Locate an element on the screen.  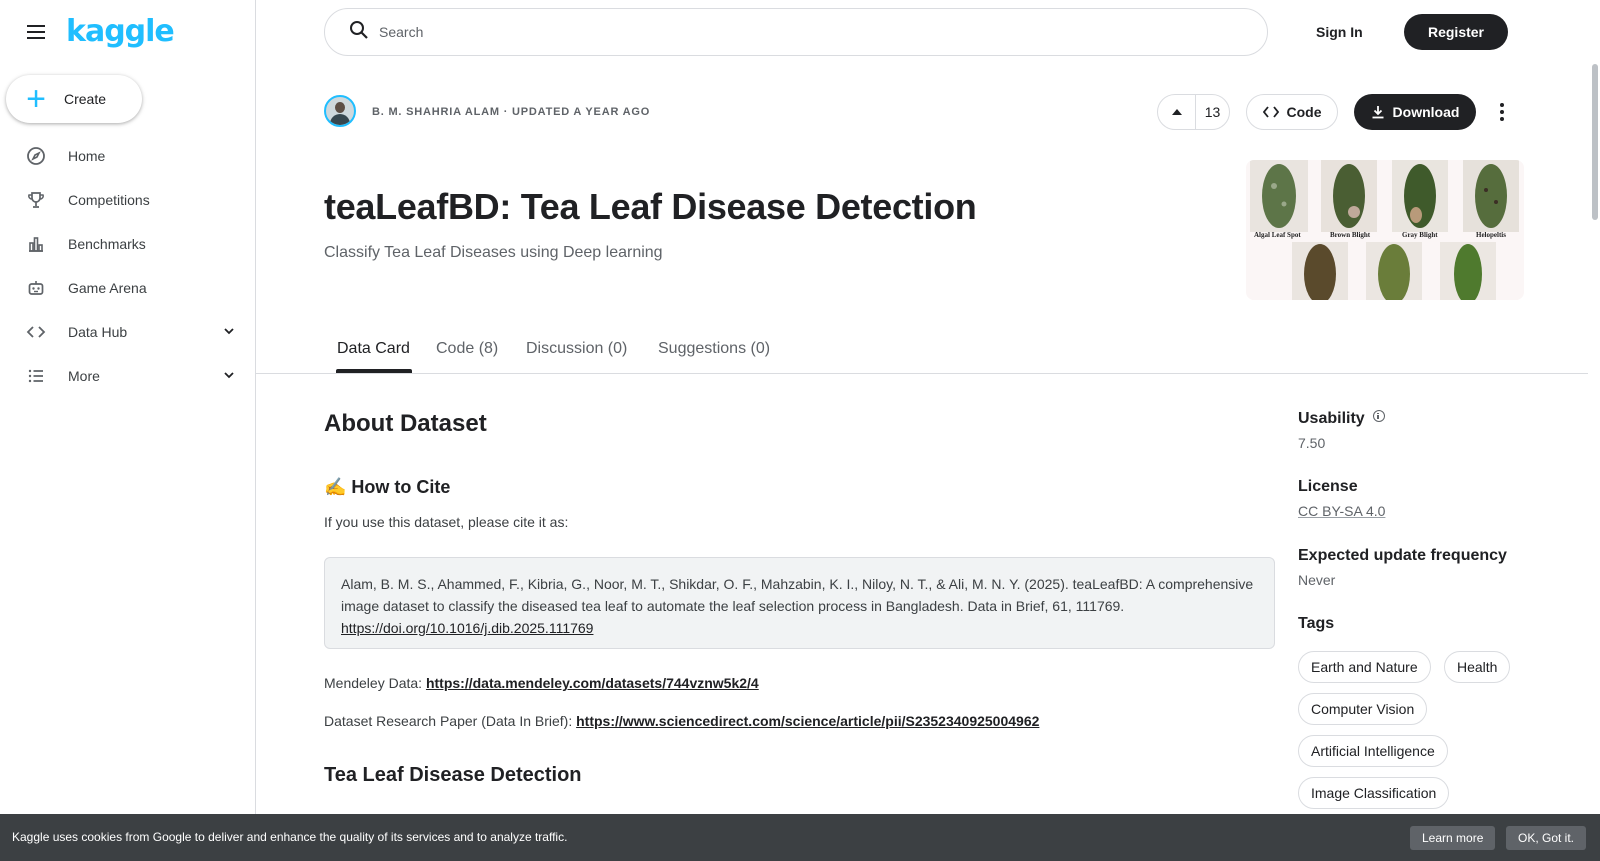
create-button-label: Create is located at coordinates (85, 99).